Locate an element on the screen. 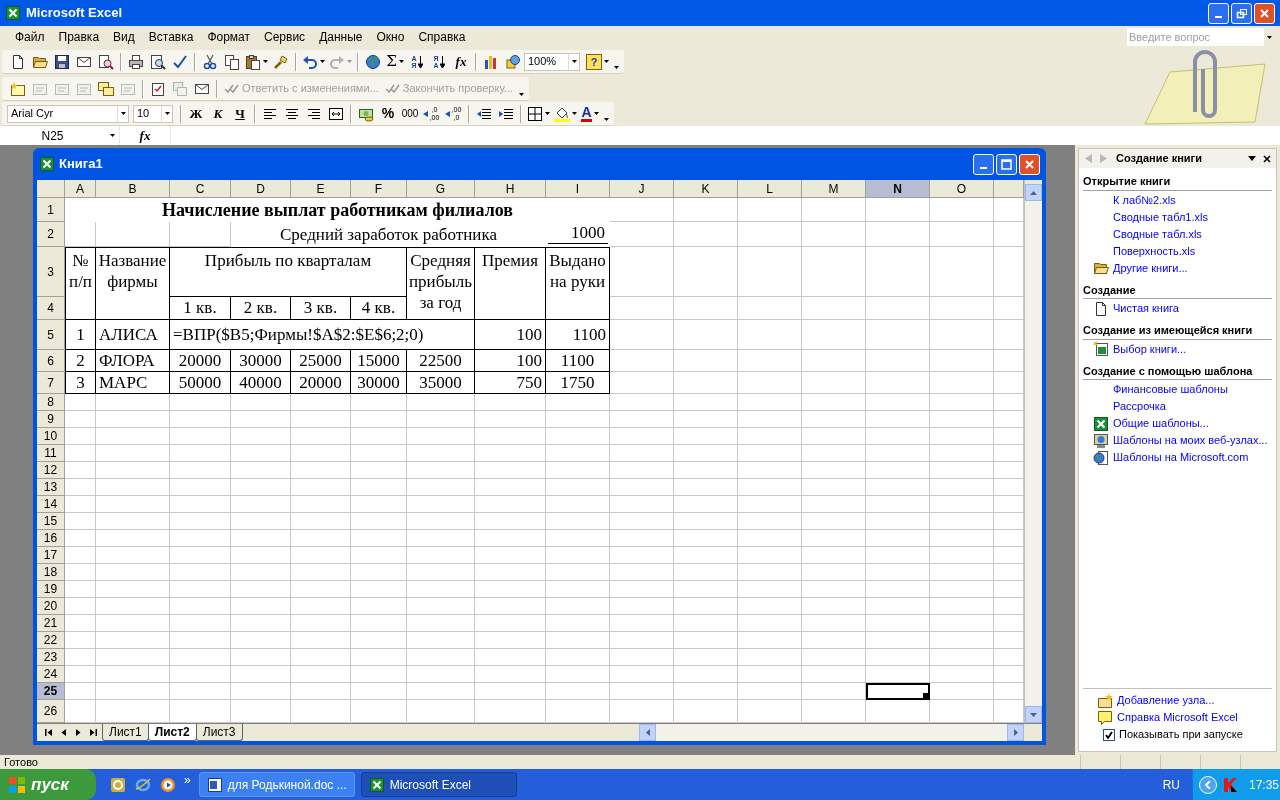 The height and width of the screenshot is (800, 1280). menu-item: Справка is located at coordinates (442, 37).